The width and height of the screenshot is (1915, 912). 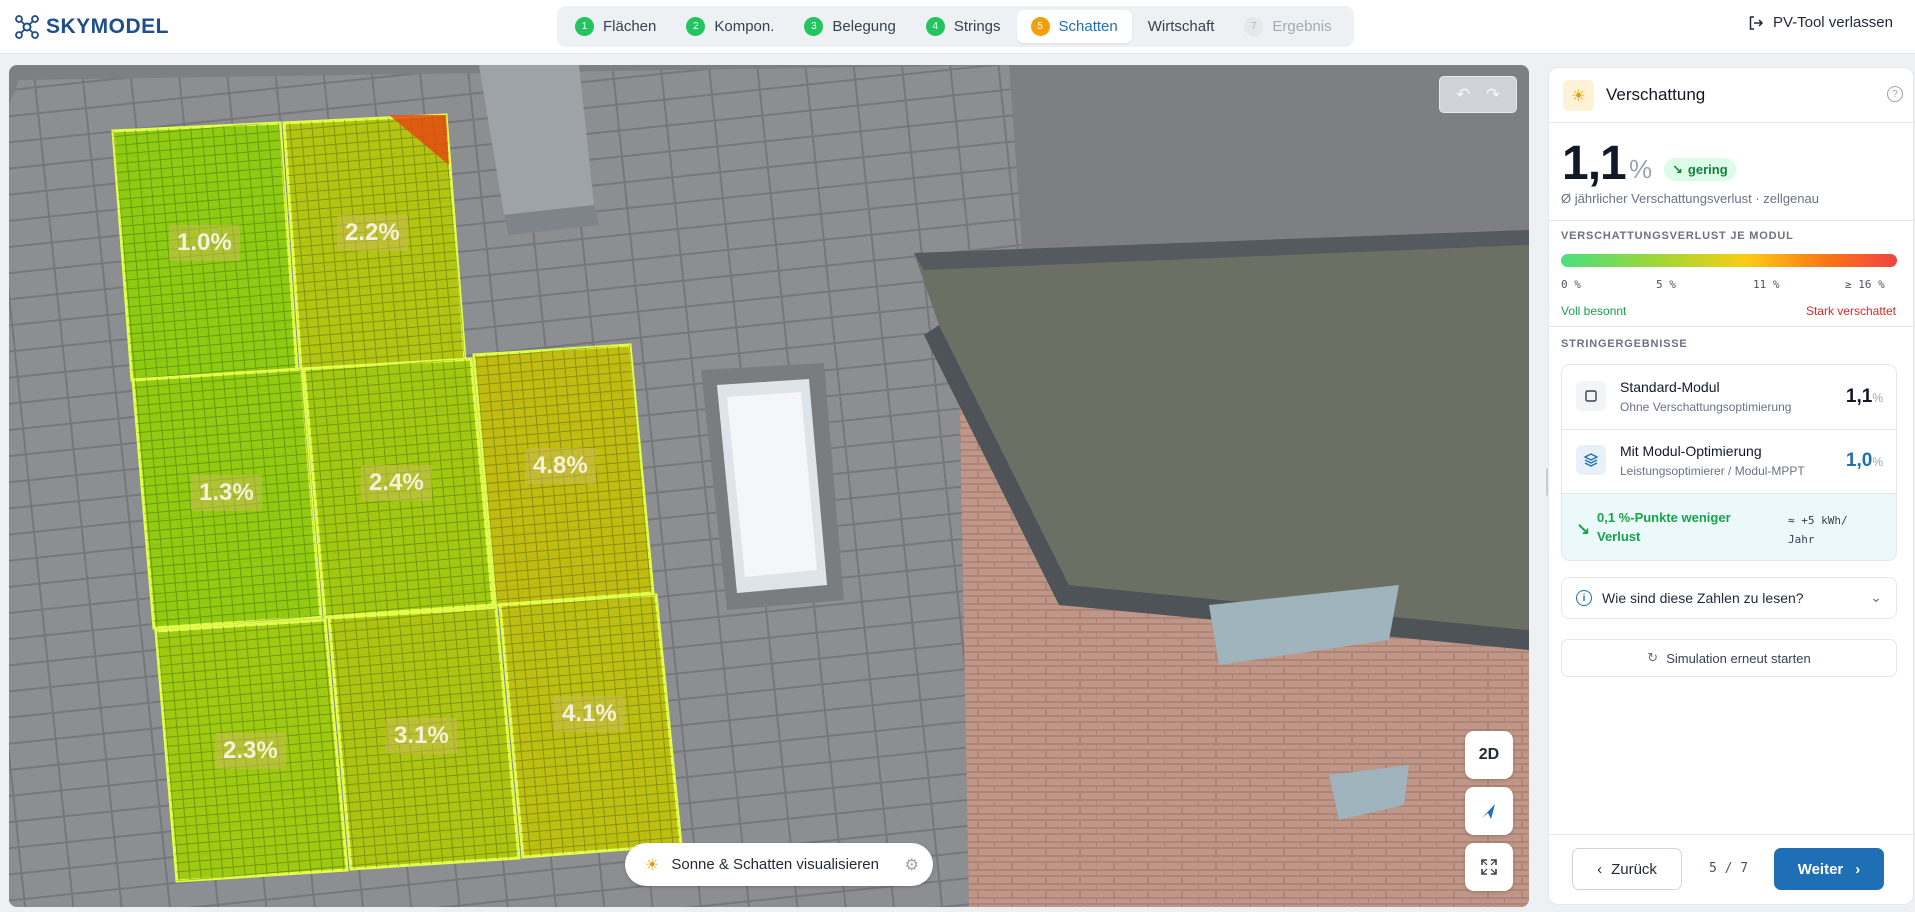 What do you see at coordinates (912, 865) in the screenshot?
I see `gear-icon: ⚙` at bounding box center [912, 865].